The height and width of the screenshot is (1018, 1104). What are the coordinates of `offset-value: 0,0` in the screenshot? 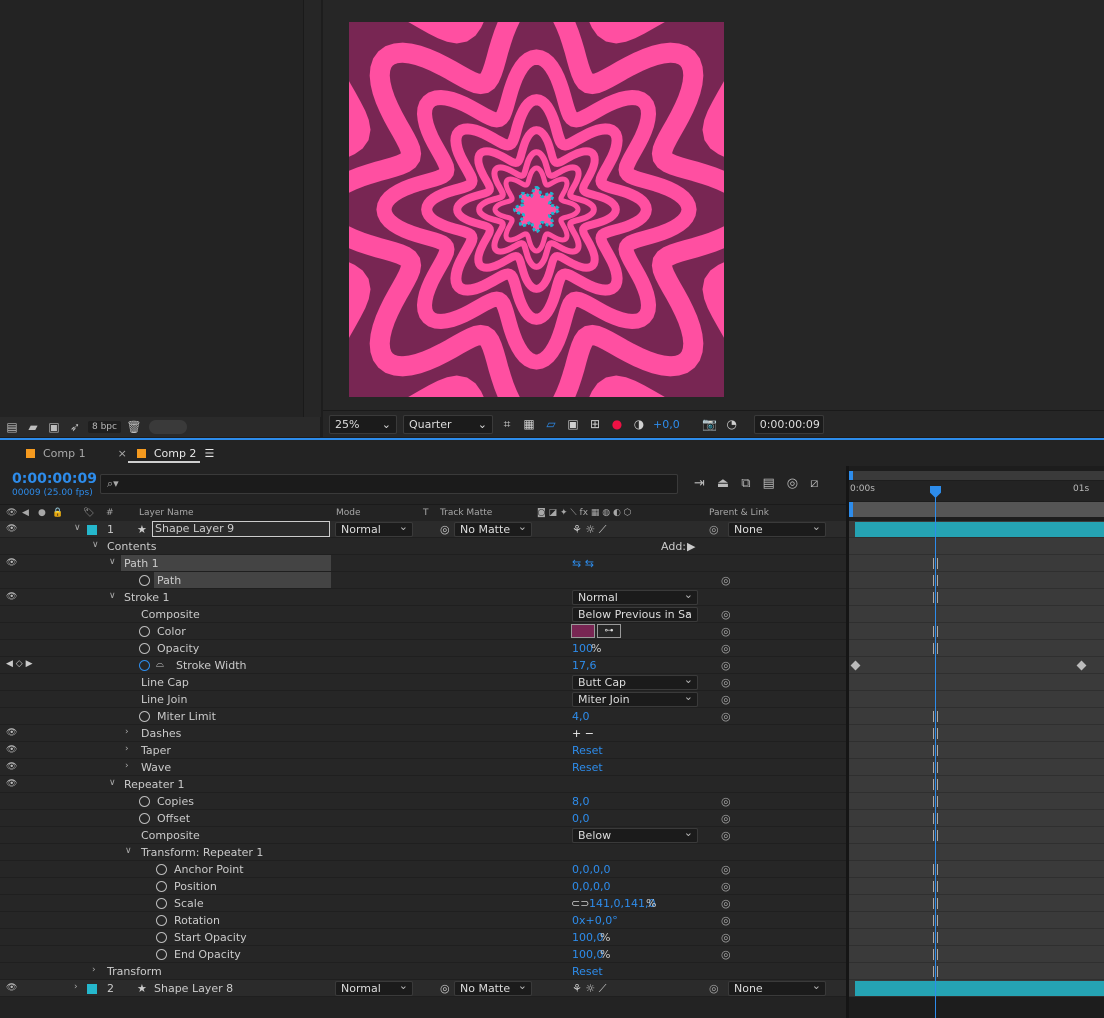 It's located at (581, 818).